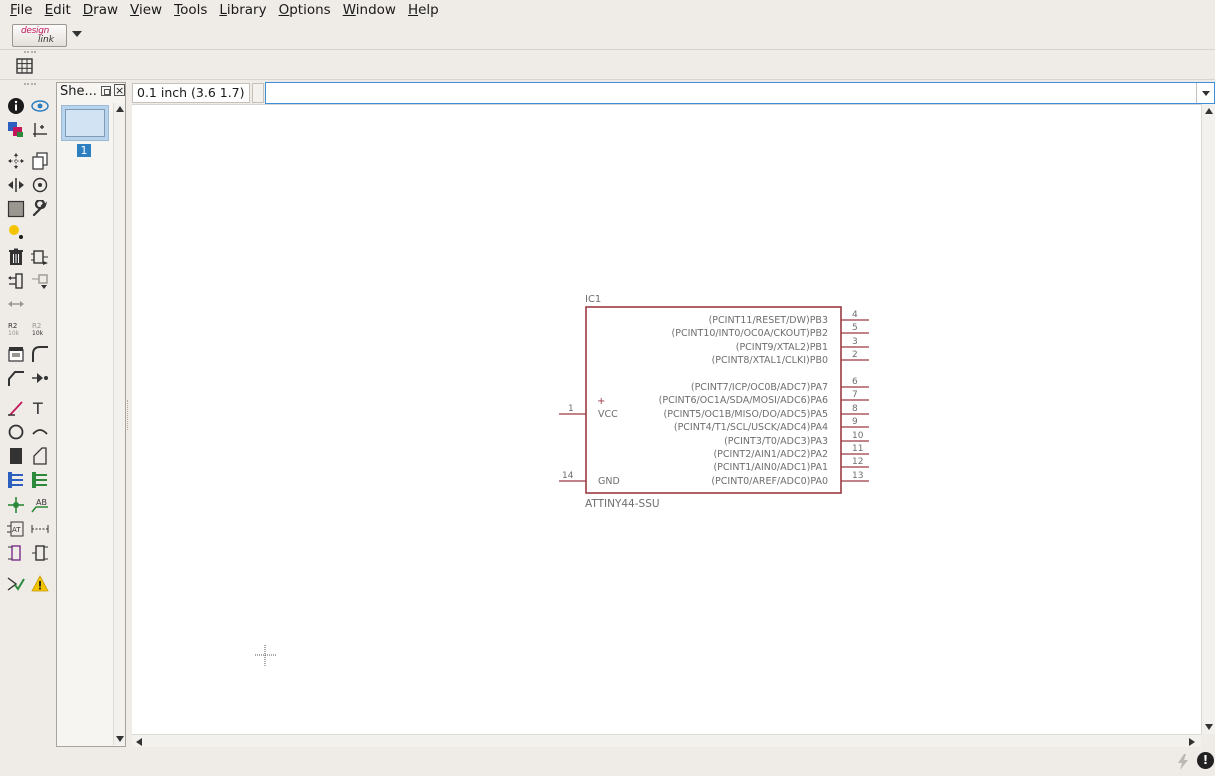  I want to click on crosshair-cursor-icon, so click(265, 655).